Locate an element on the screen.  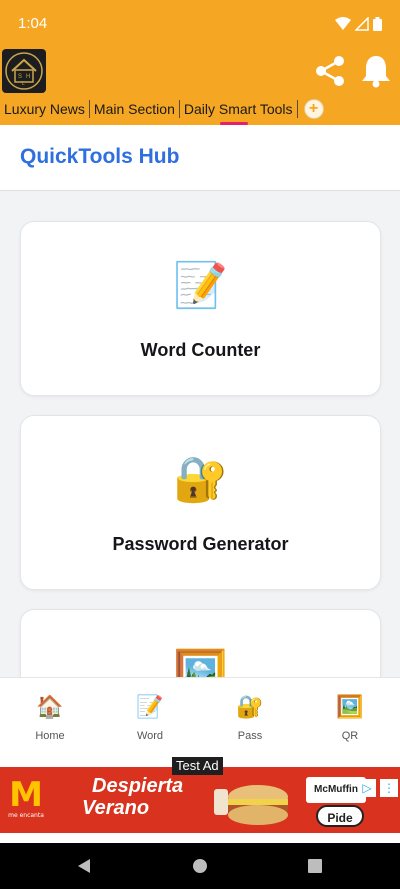
nav-item-pass: 🔐 Pass is located at coordinates (250, 716).